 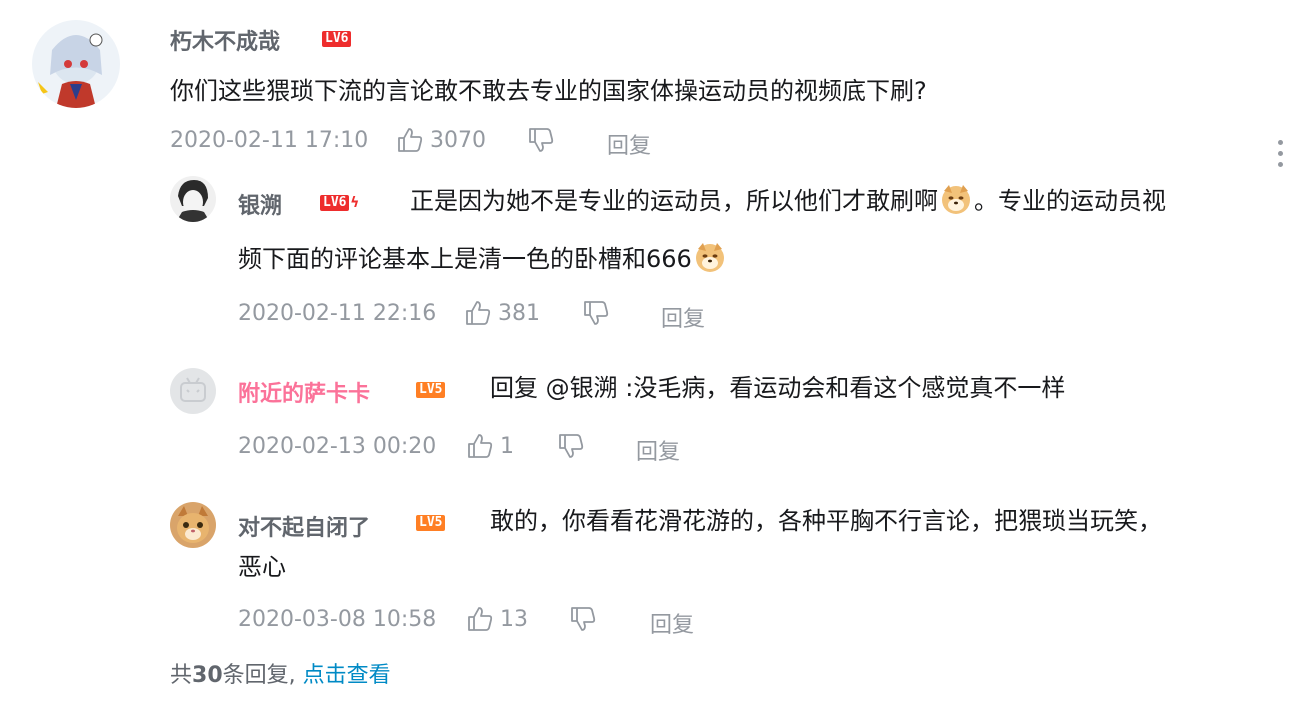 What do you see at coordinates (497, 619) in the screenshot?
I see `like-button: 13` at bounding box center [497, 619].